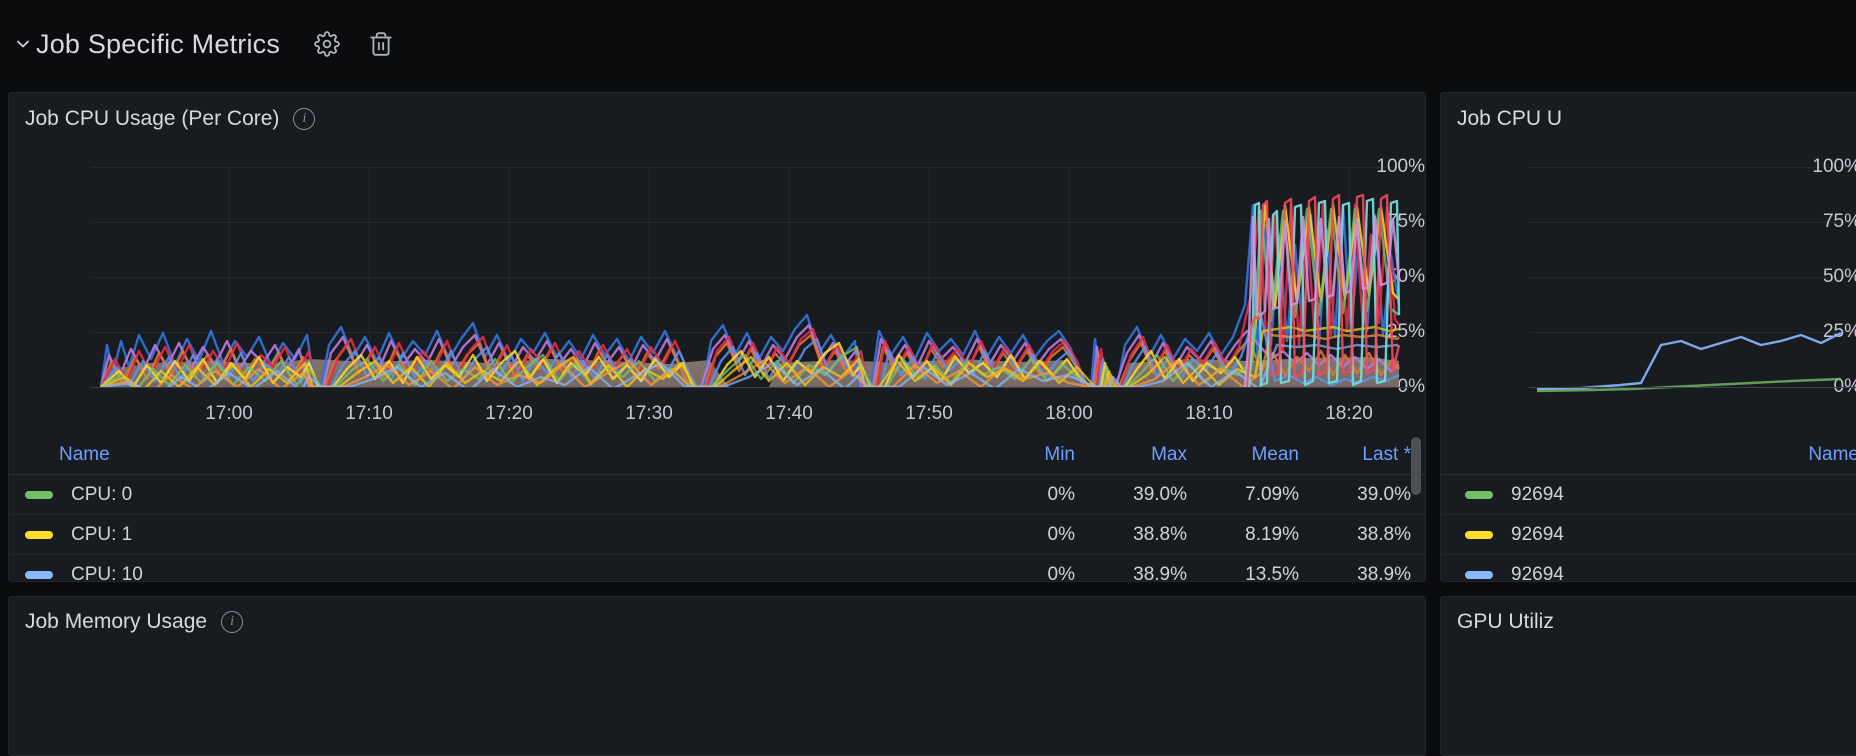  I want to click on x-axis-tick: 17:40, so click(789, 413).